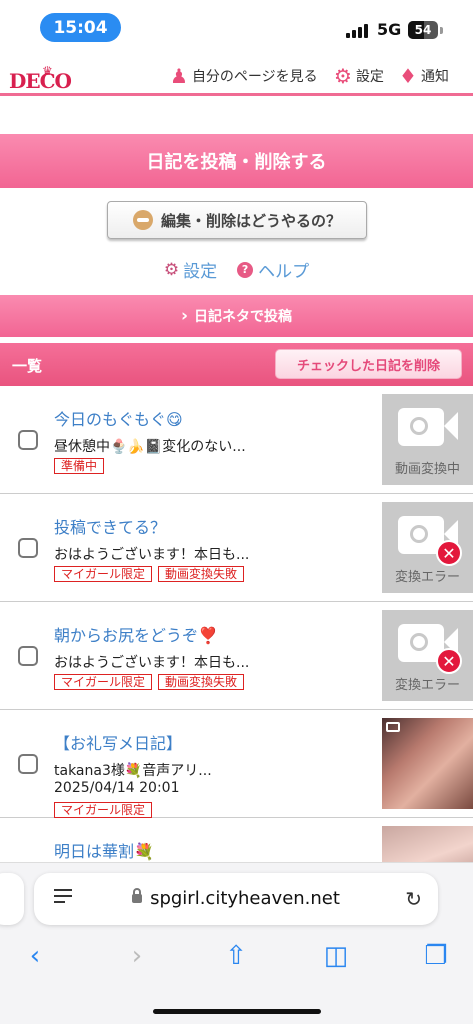 The width and height of the screenshot is (473, 1024). I want to click on bell-icon: ♦, so click(408, 76).